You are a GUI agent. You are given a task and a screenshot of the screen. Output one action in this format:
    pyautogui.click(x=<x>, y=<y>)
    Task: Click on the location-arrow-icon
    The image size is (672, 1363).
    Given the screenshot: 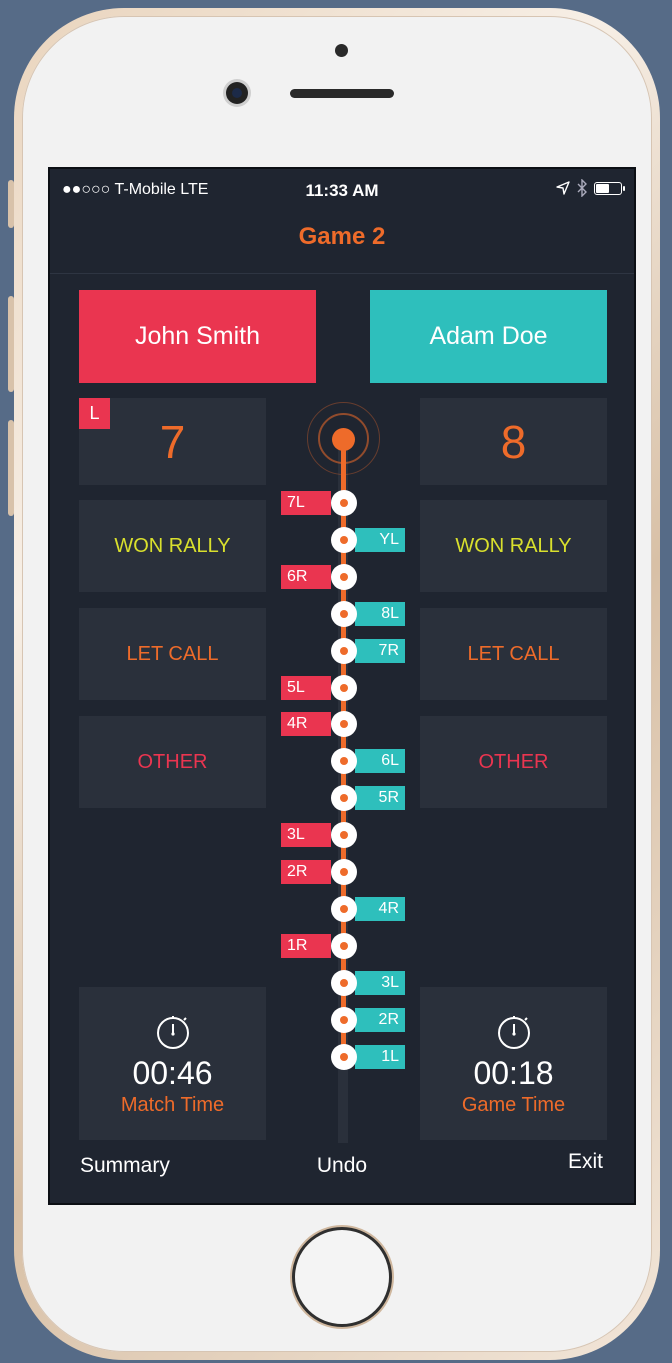 What is the action you would take?
    pyautogui.click(x=563, y=188)
    